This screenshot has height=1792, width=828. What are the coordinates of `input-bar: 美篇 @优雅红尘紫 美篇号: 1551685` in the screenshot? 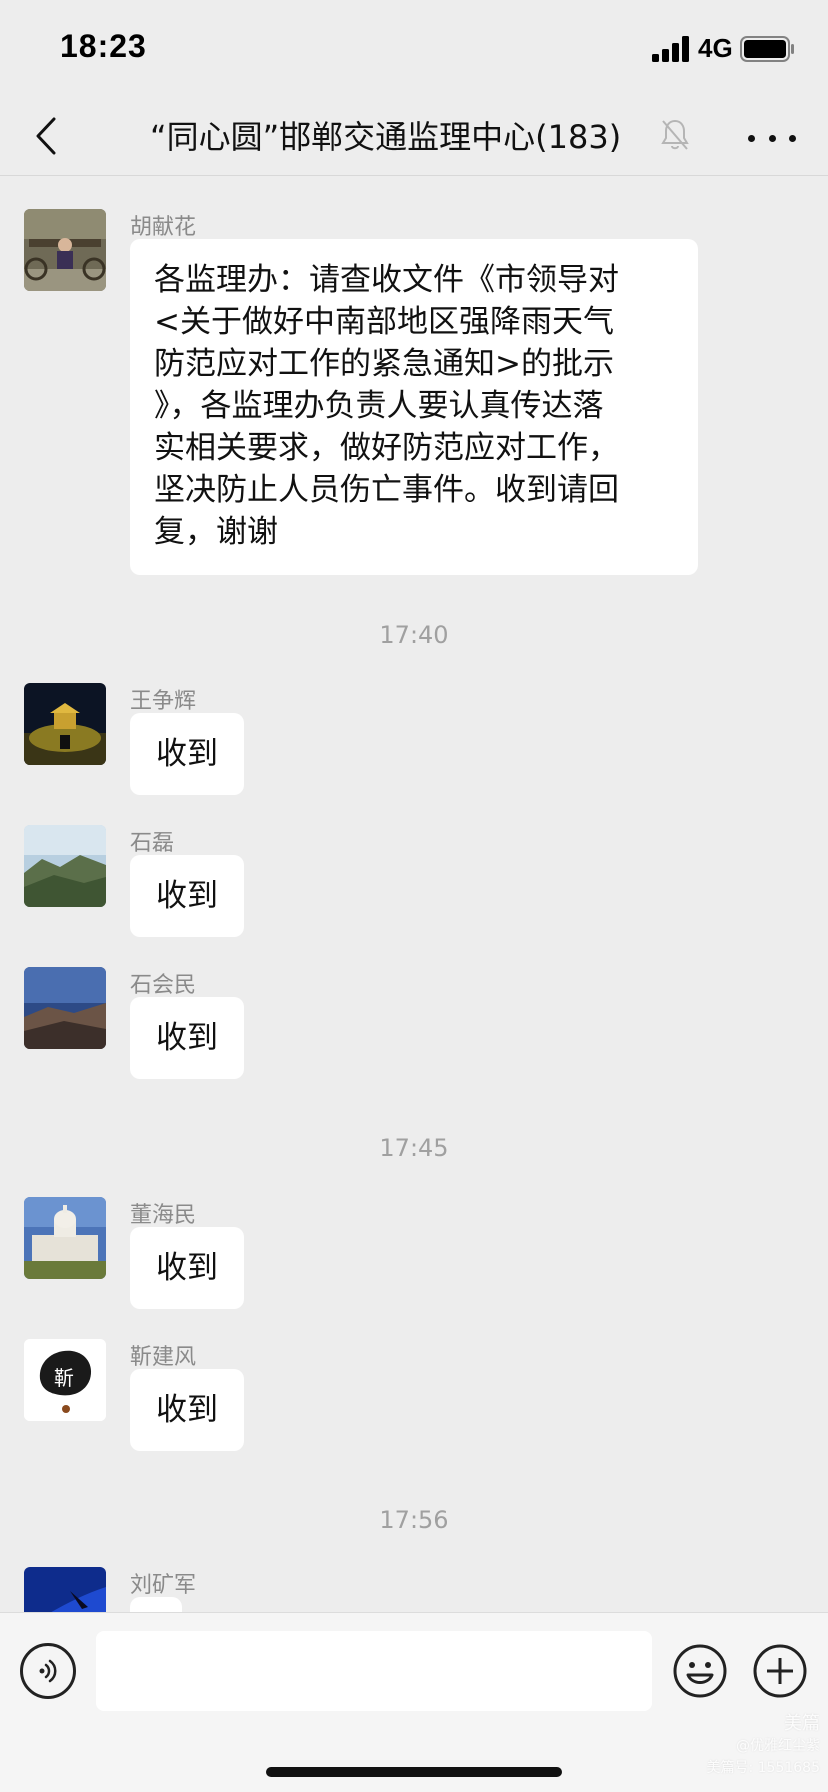 It's located at (414, 1702).